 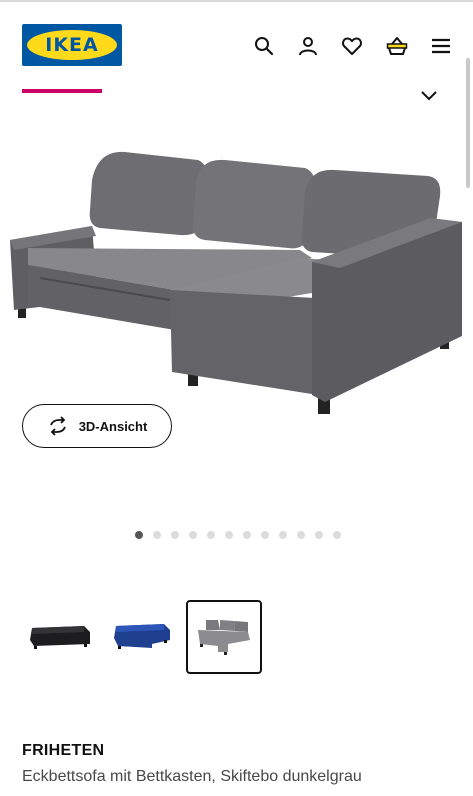 I want to click on basket-icon, so click(x=397, y=46).